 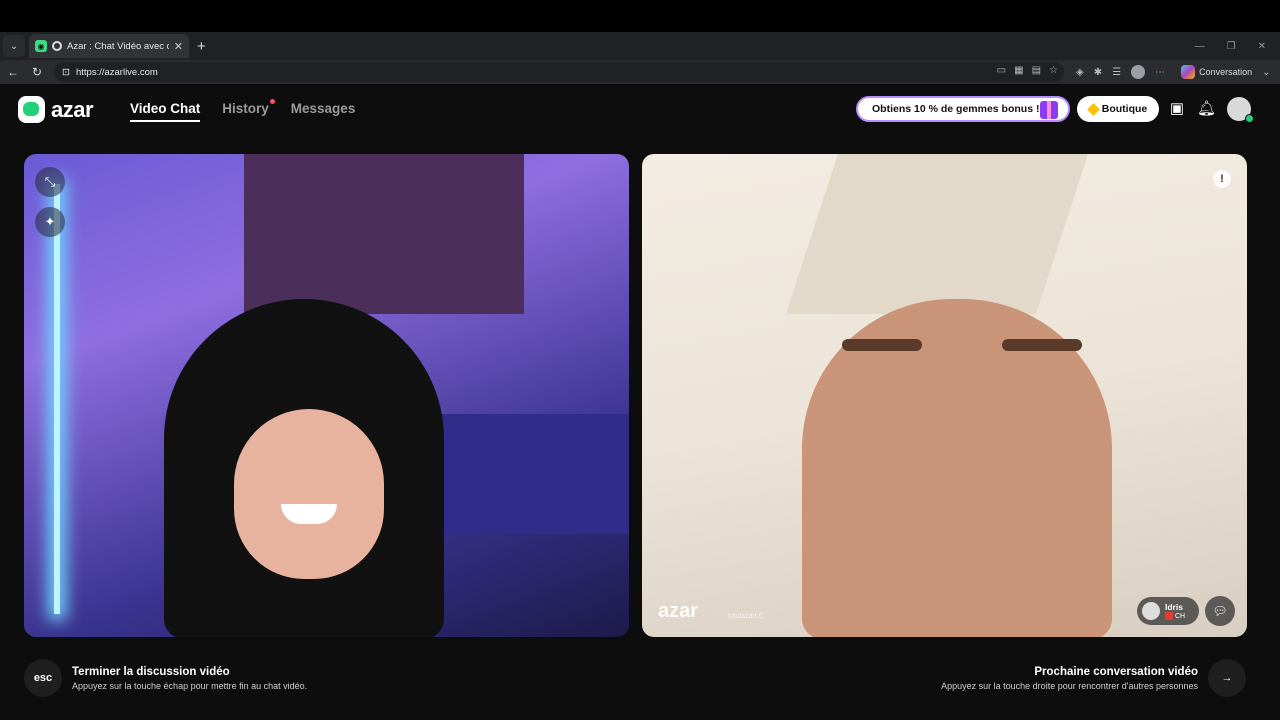 I want to click on chevron-down-icon: ⌄, so click(x=1266, y=72).